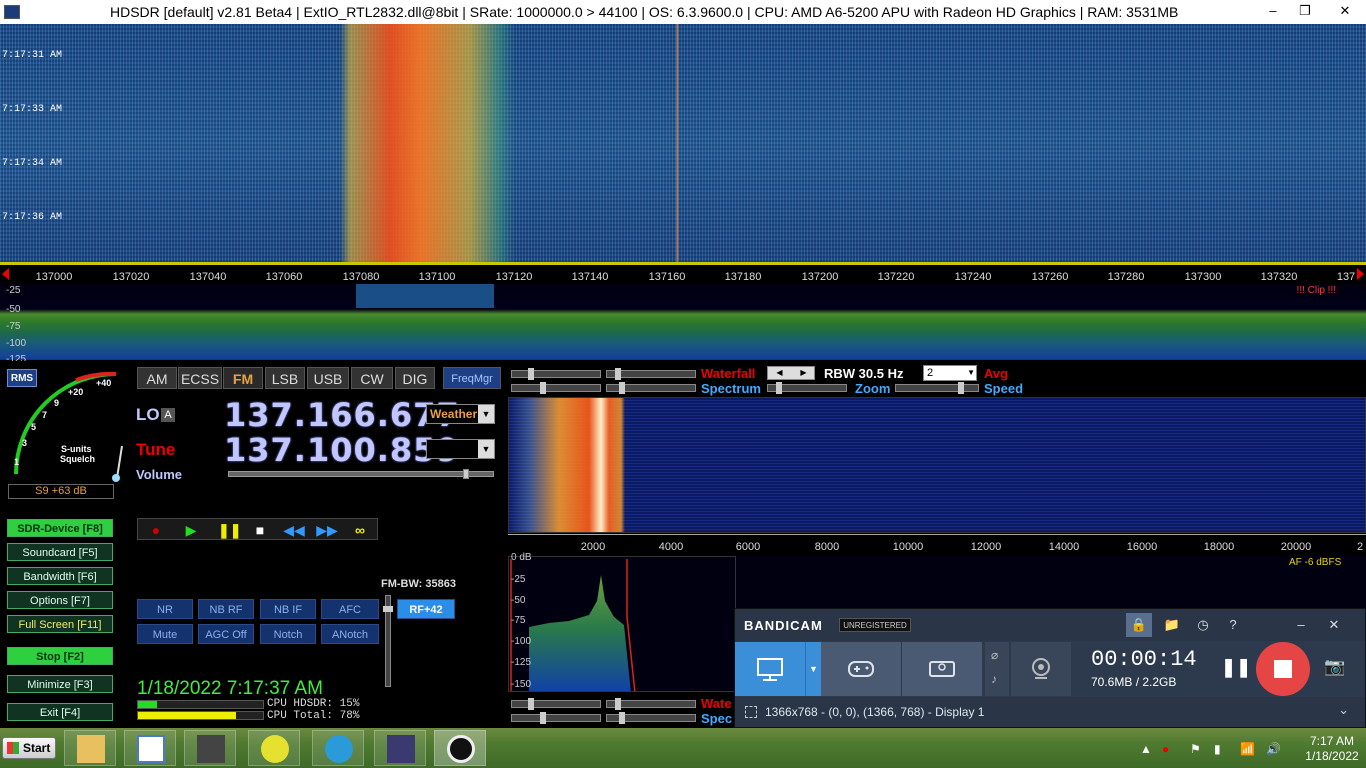 The width and height of the screenshot is (1366, 768). What do you see at coordinates (1343, 710) in the screenshot?
I see `chevron-down-icon: ⌄` at bounding box center [1343, 710].